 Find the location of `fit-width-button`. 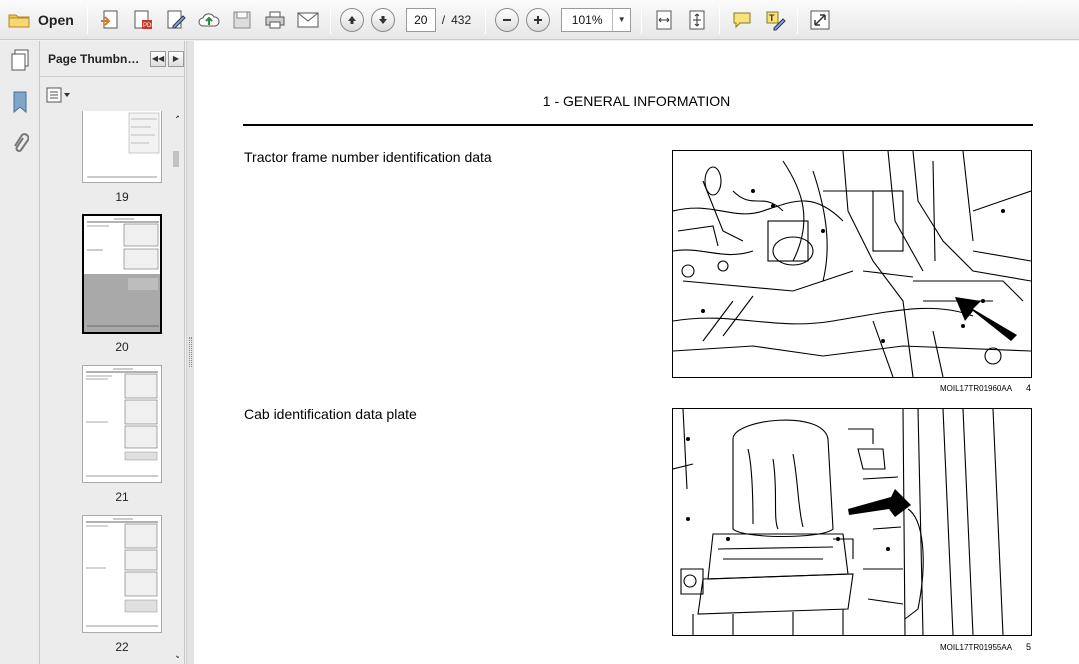

fit-width-button is located at coordinates (664, 20).